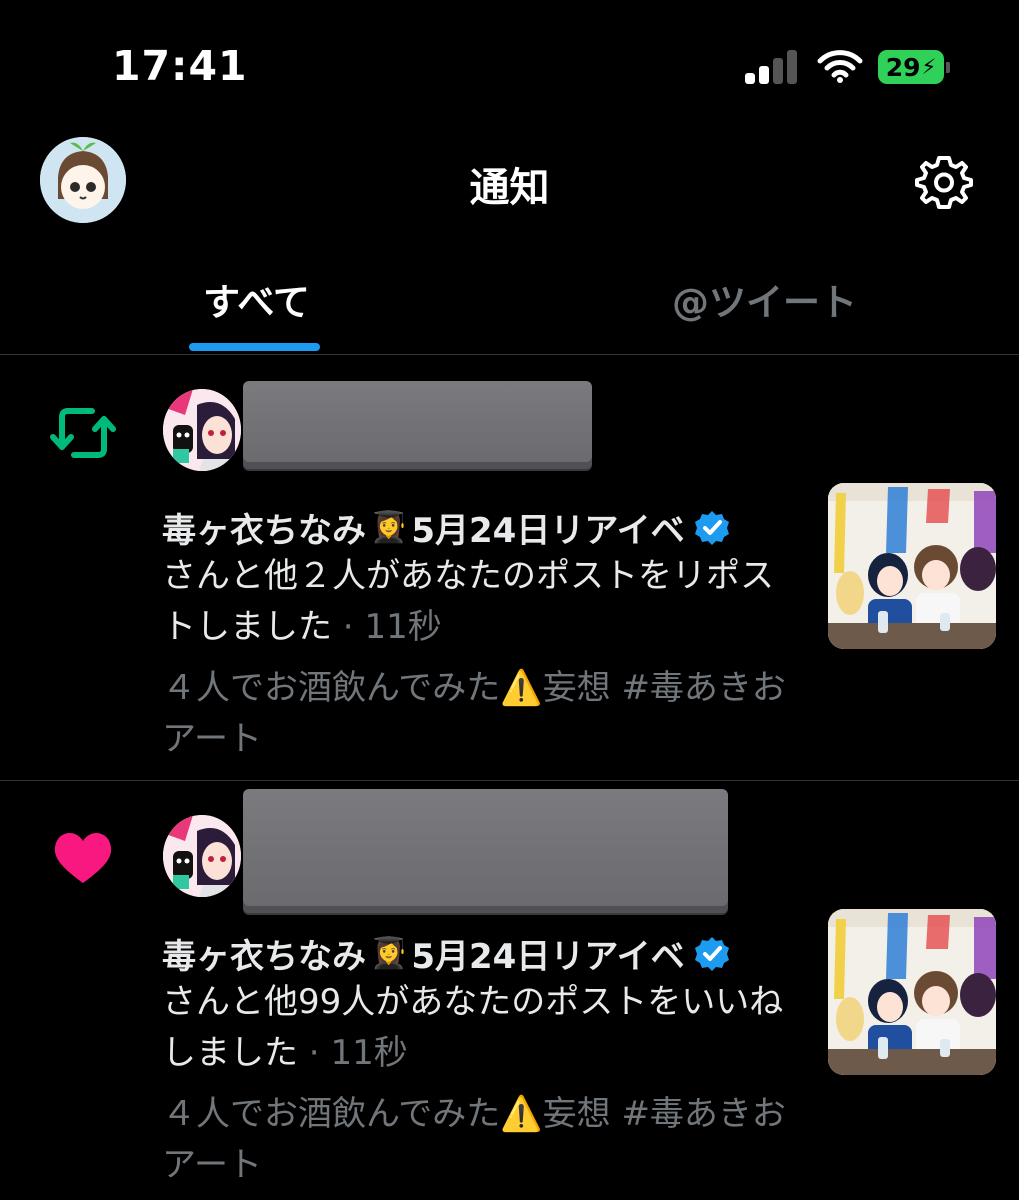 The image size is (1019, 1200). What do you see at coordinates (944, 182) in the screenshot?
I see `gear-icon` at bounding box center [944, 182].